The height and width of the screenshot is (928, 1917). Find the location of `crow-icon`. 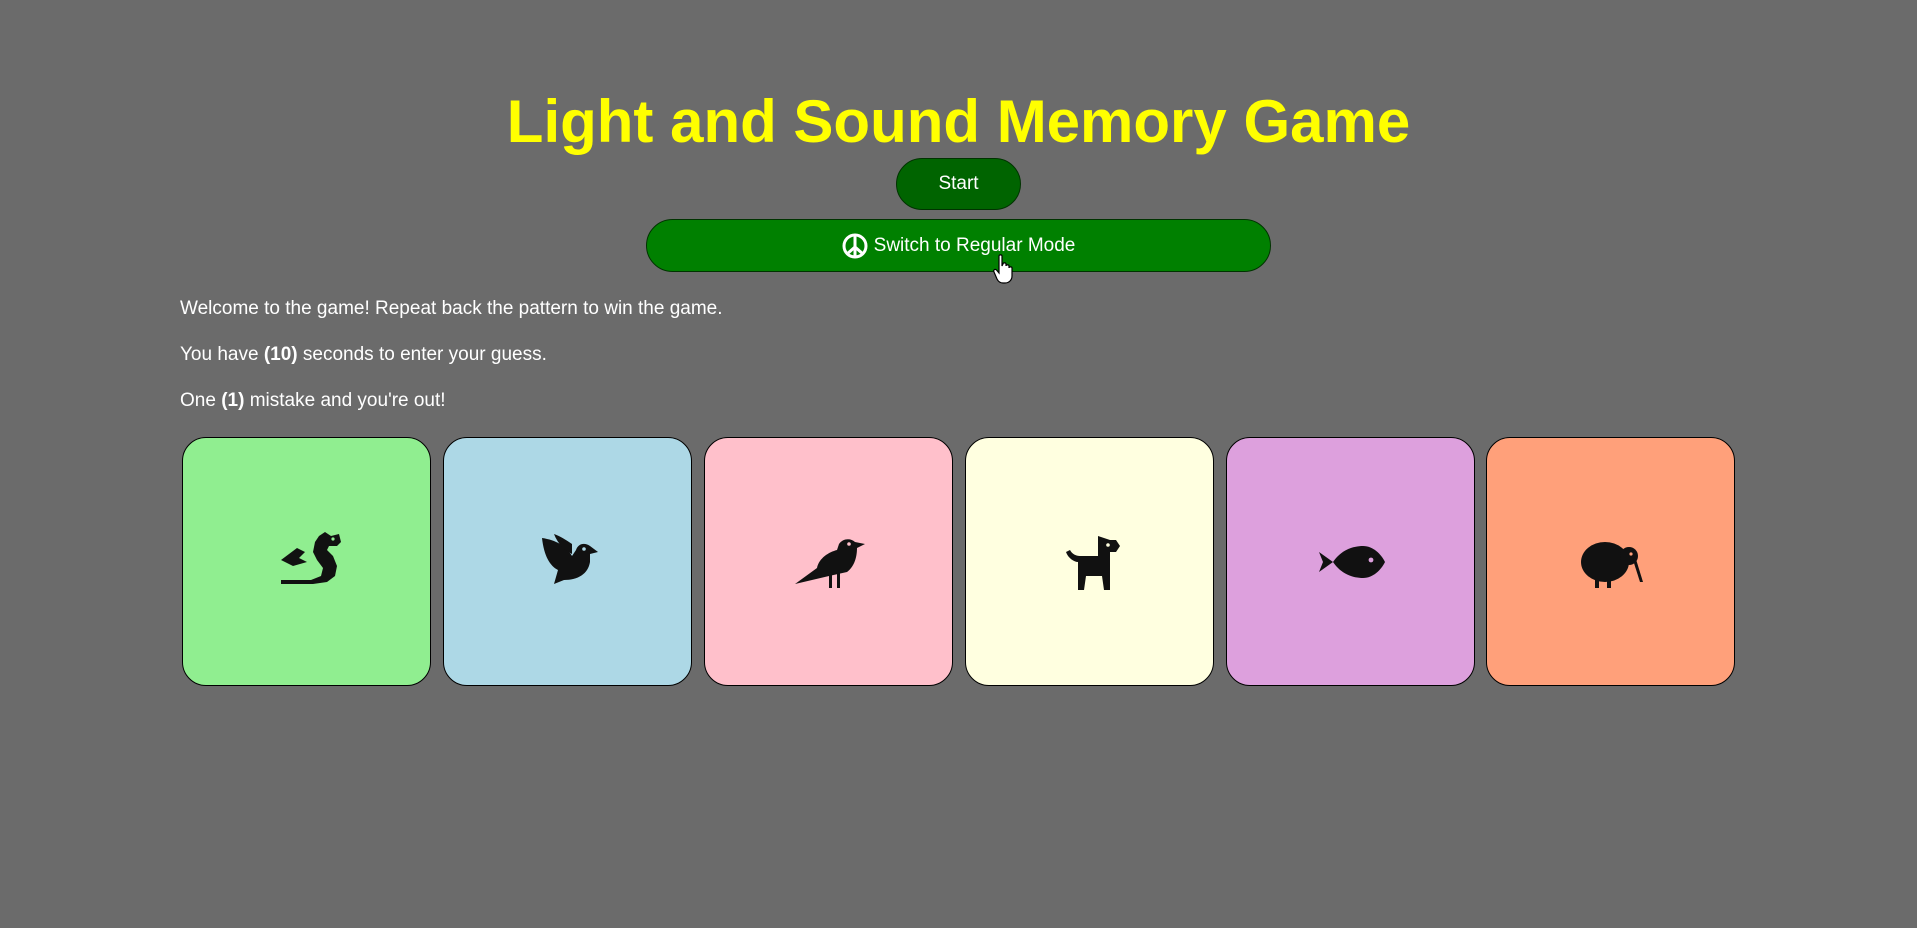

crow-icon is located at coordinates (829, 563).